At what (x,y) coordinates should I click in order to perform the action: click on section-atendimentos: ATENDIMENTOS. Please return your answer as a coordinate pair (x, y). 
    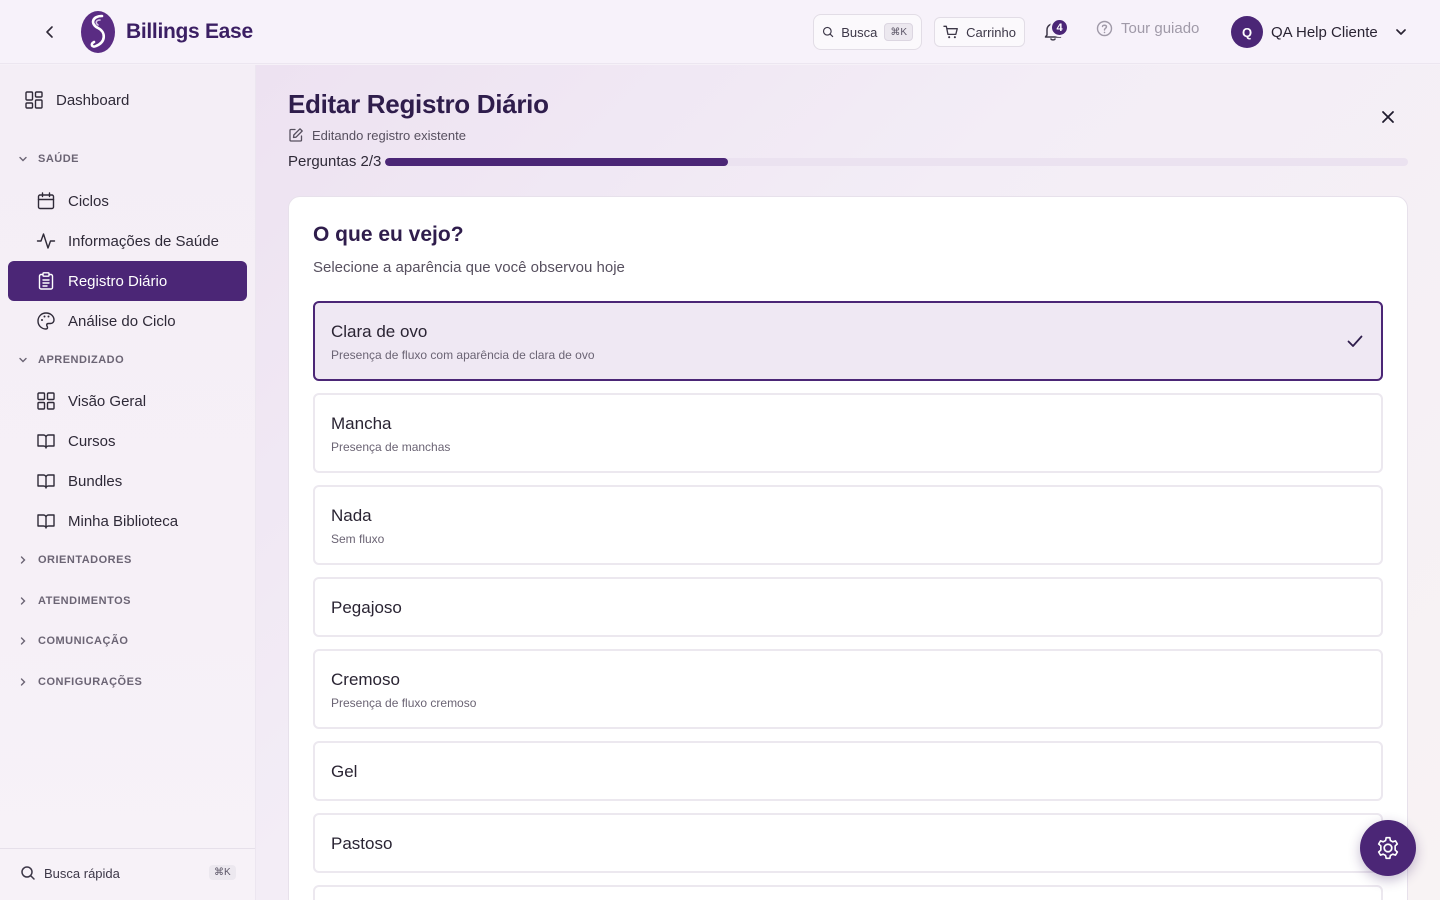
    Looking at the image, I should click on (74, 601).